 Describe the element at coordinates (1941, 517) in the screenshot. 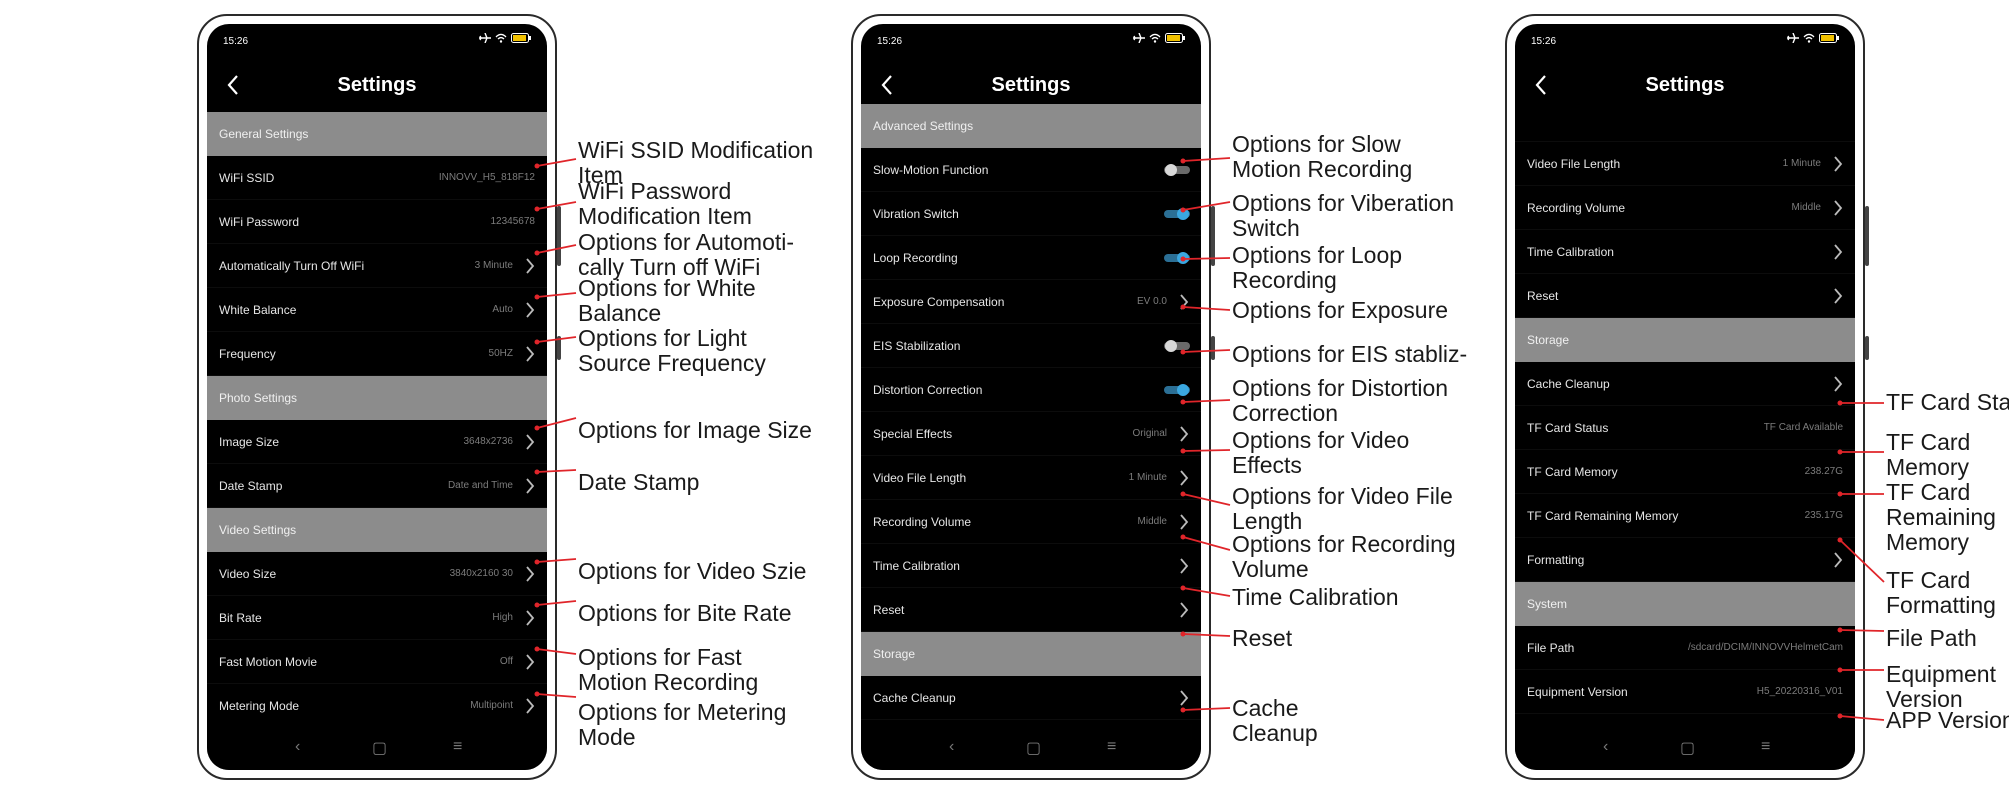

I see `annotation-label: TF Card Remaining Memory` at that location.